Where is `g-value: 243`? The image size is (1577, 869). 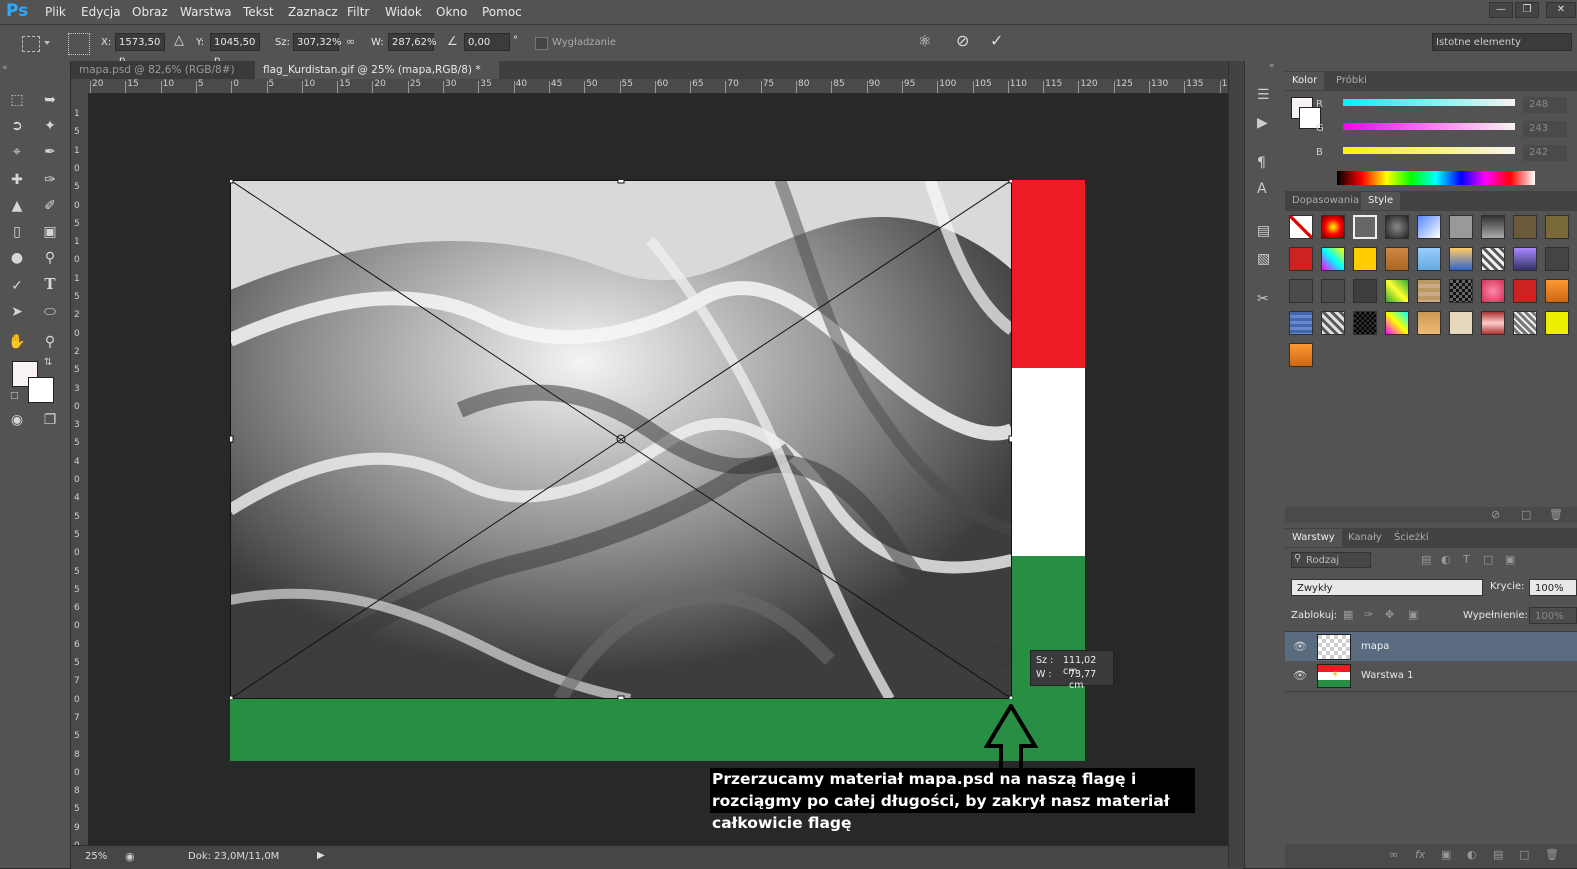
g-value: 243 is located at coordinates (1545, 129).